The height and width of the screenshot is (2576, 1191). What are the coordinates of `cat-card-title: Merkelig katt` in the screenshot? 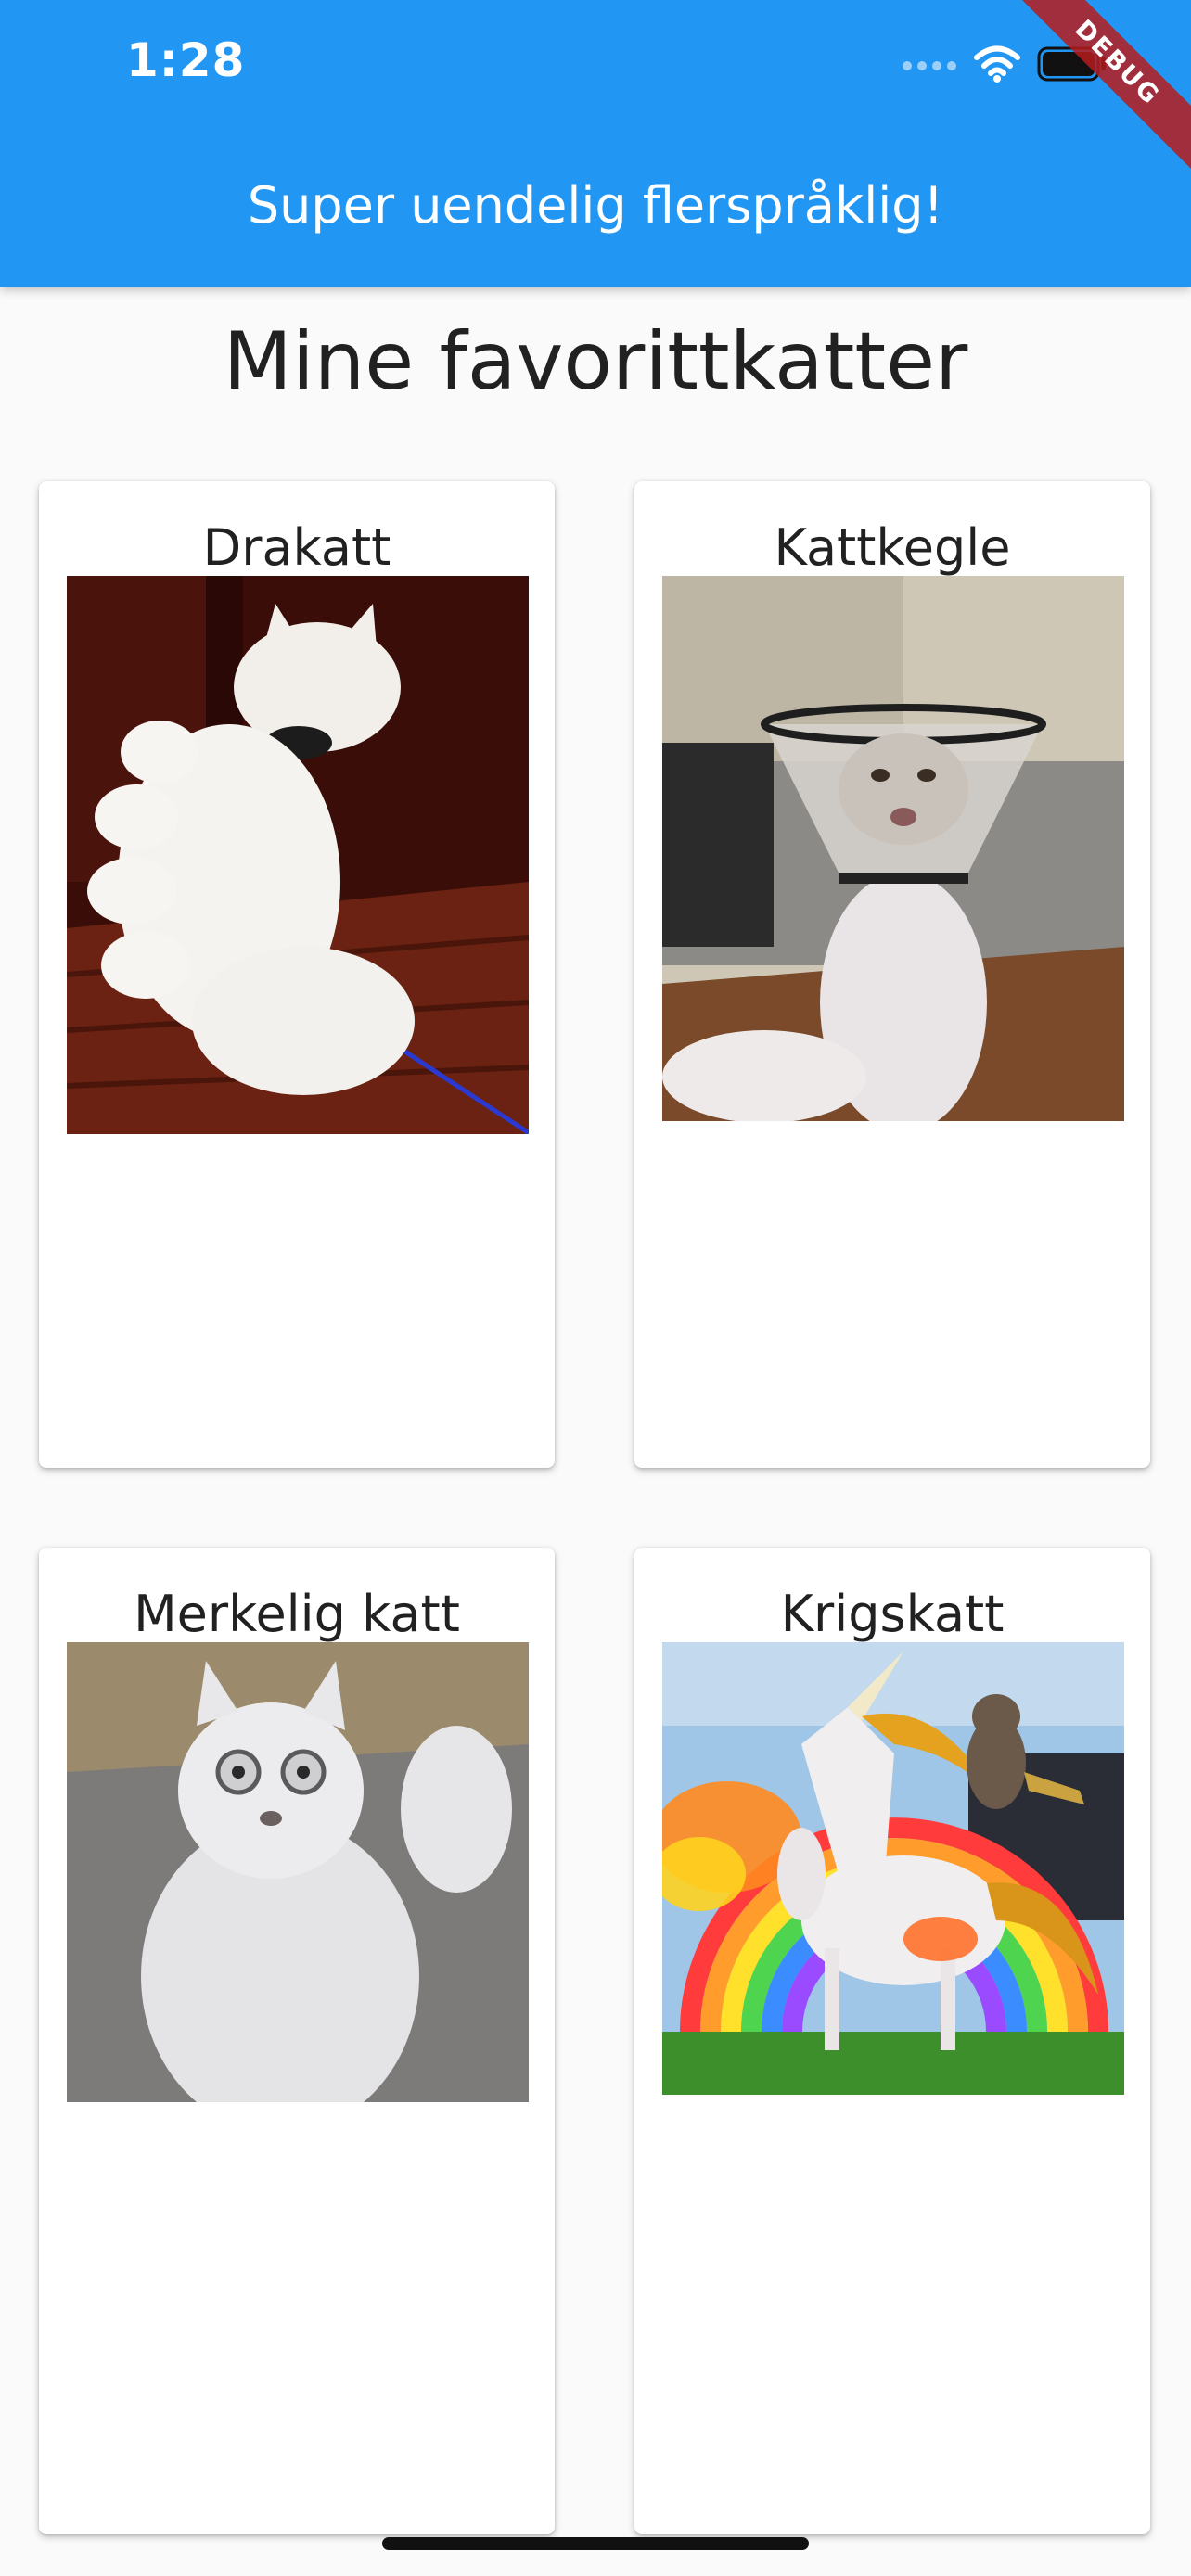 It's located at (297, 1614).